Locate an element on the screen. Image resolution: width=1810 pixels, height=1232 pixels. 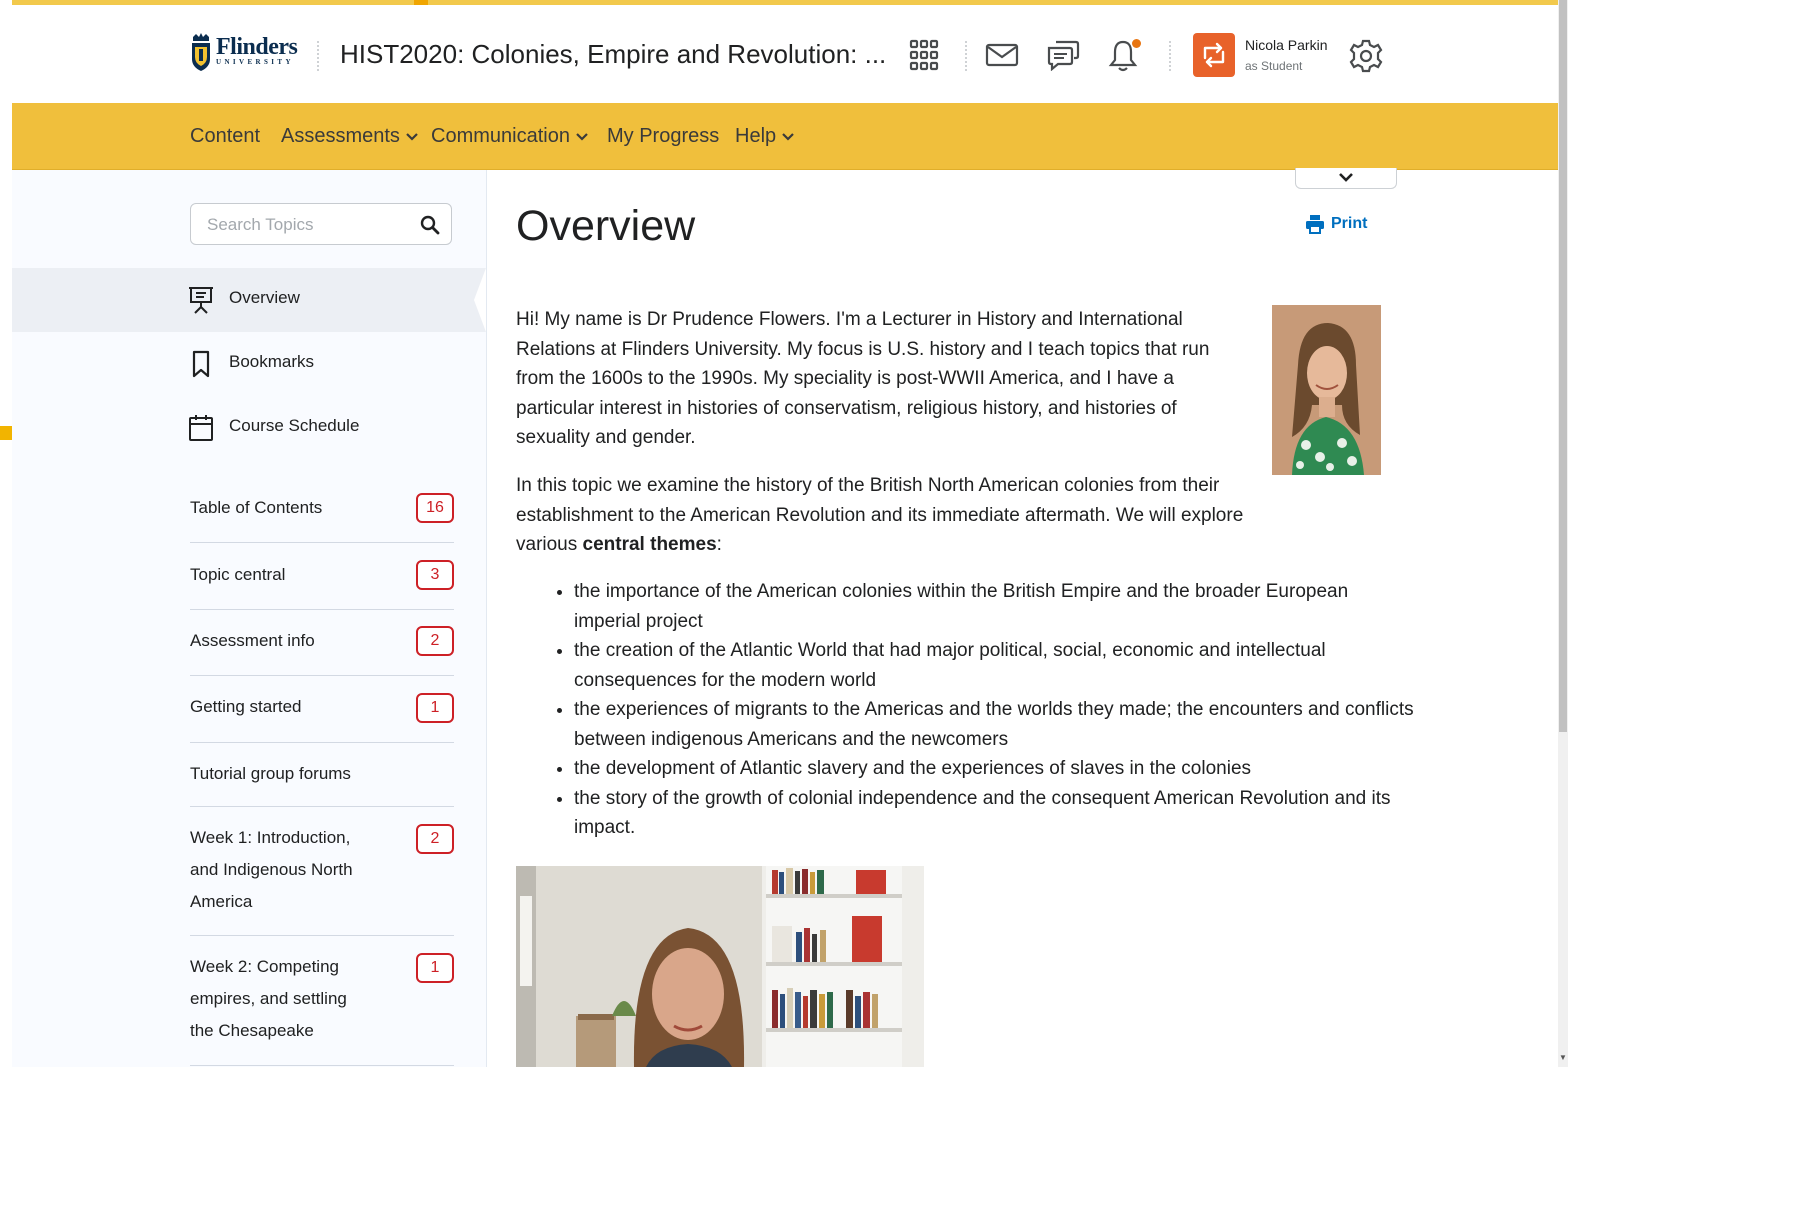
left-gutter is located at coordinates (6, 533).